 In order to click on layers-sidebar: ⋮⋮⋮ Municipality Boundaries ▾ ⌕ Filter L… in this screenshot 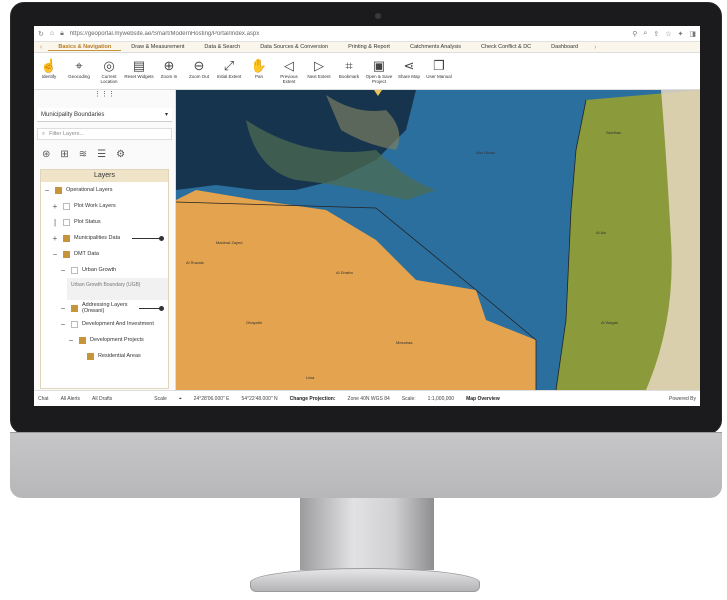, I will do `click(105, 240)`.